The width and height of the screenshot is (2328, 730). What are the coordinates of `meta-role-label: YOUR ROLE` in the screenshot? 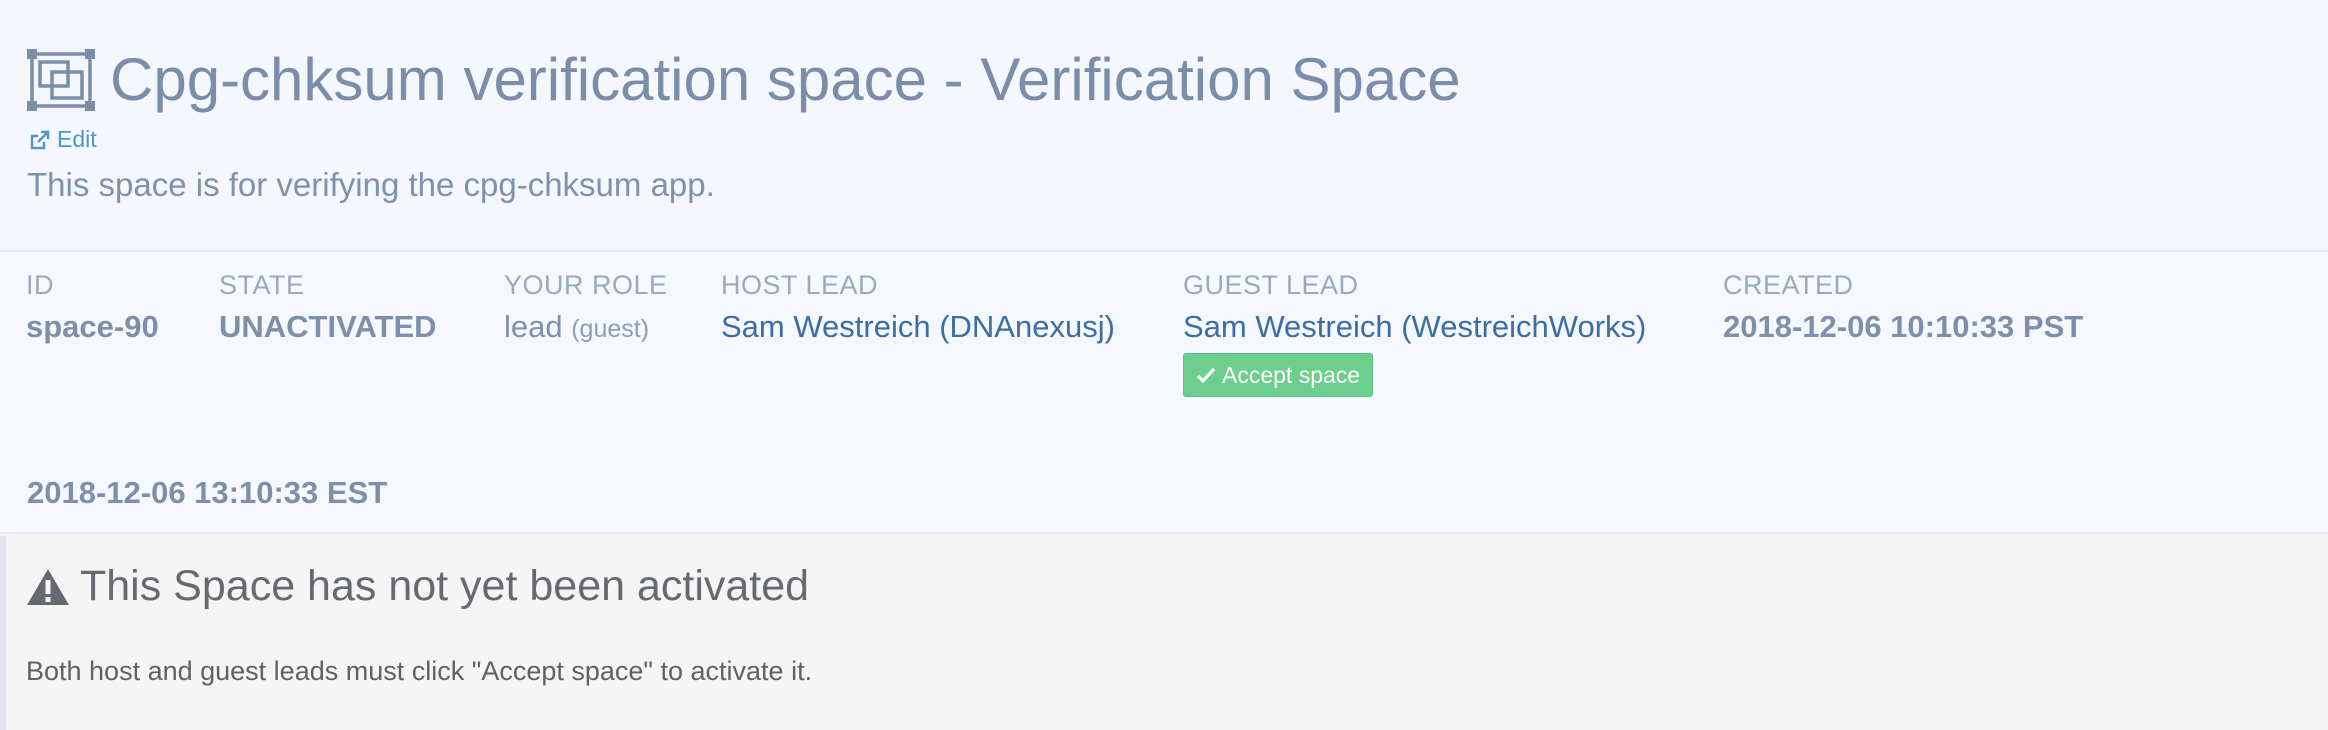 It's located at (586, 285).